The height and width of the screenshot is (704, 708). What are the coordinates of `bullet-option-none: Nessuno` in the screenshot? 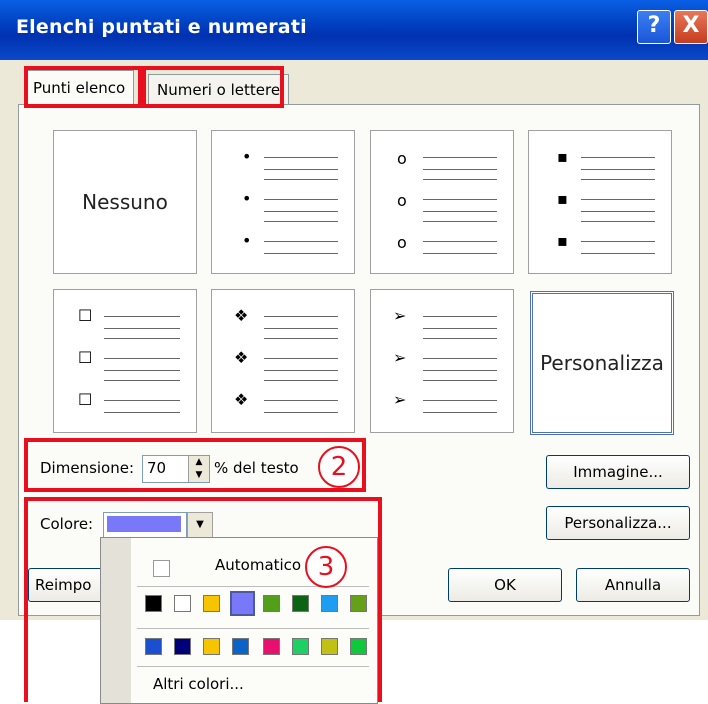 It's located at (125, 202).